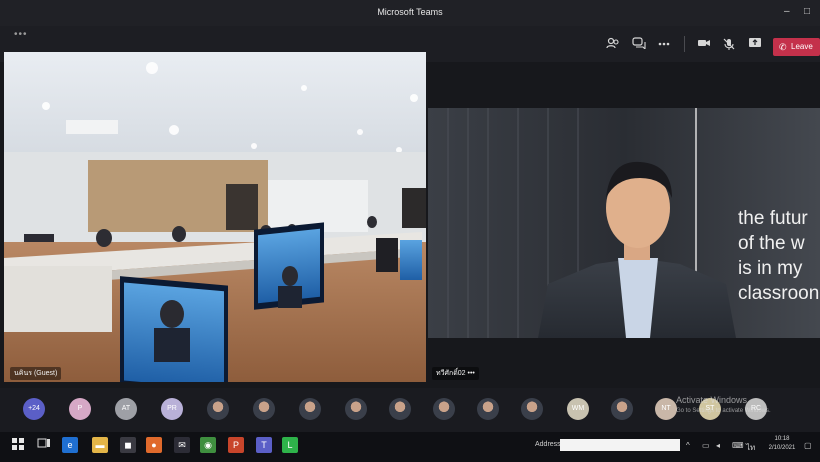 The height and width of the screenshot is (462, 820). I want to click on watermark-title: Activate Windows, so click(712, 400).